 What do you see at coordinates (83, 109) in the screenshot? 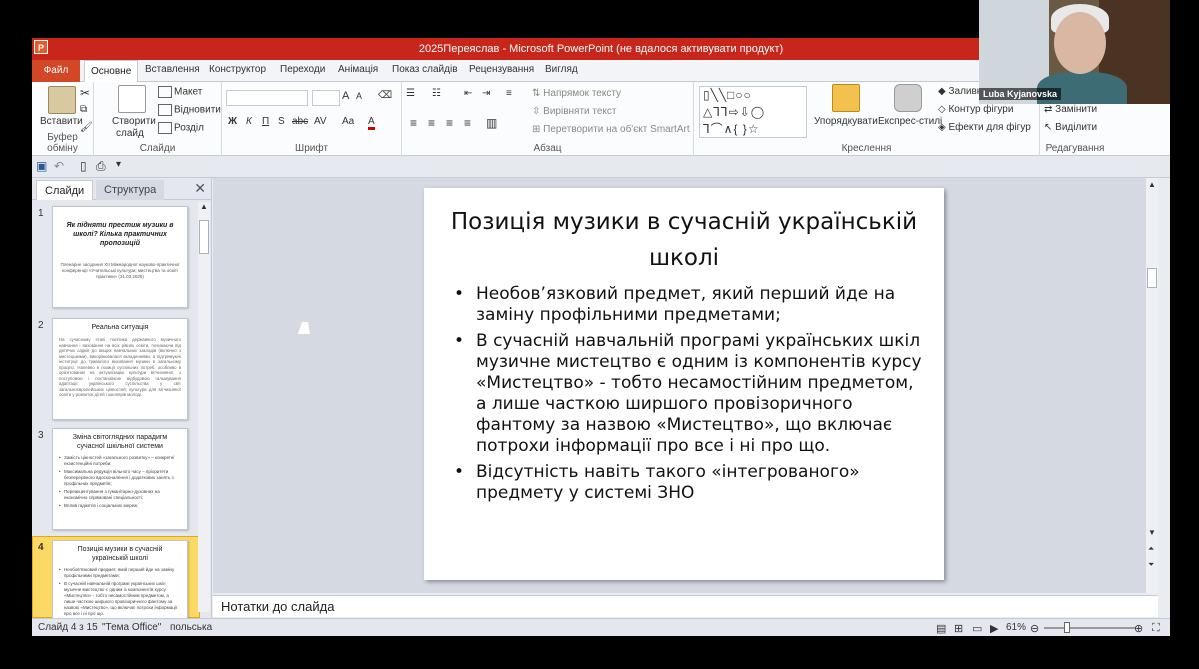
I see `copy-icon: ⧉` at bounding box center [83, 109].